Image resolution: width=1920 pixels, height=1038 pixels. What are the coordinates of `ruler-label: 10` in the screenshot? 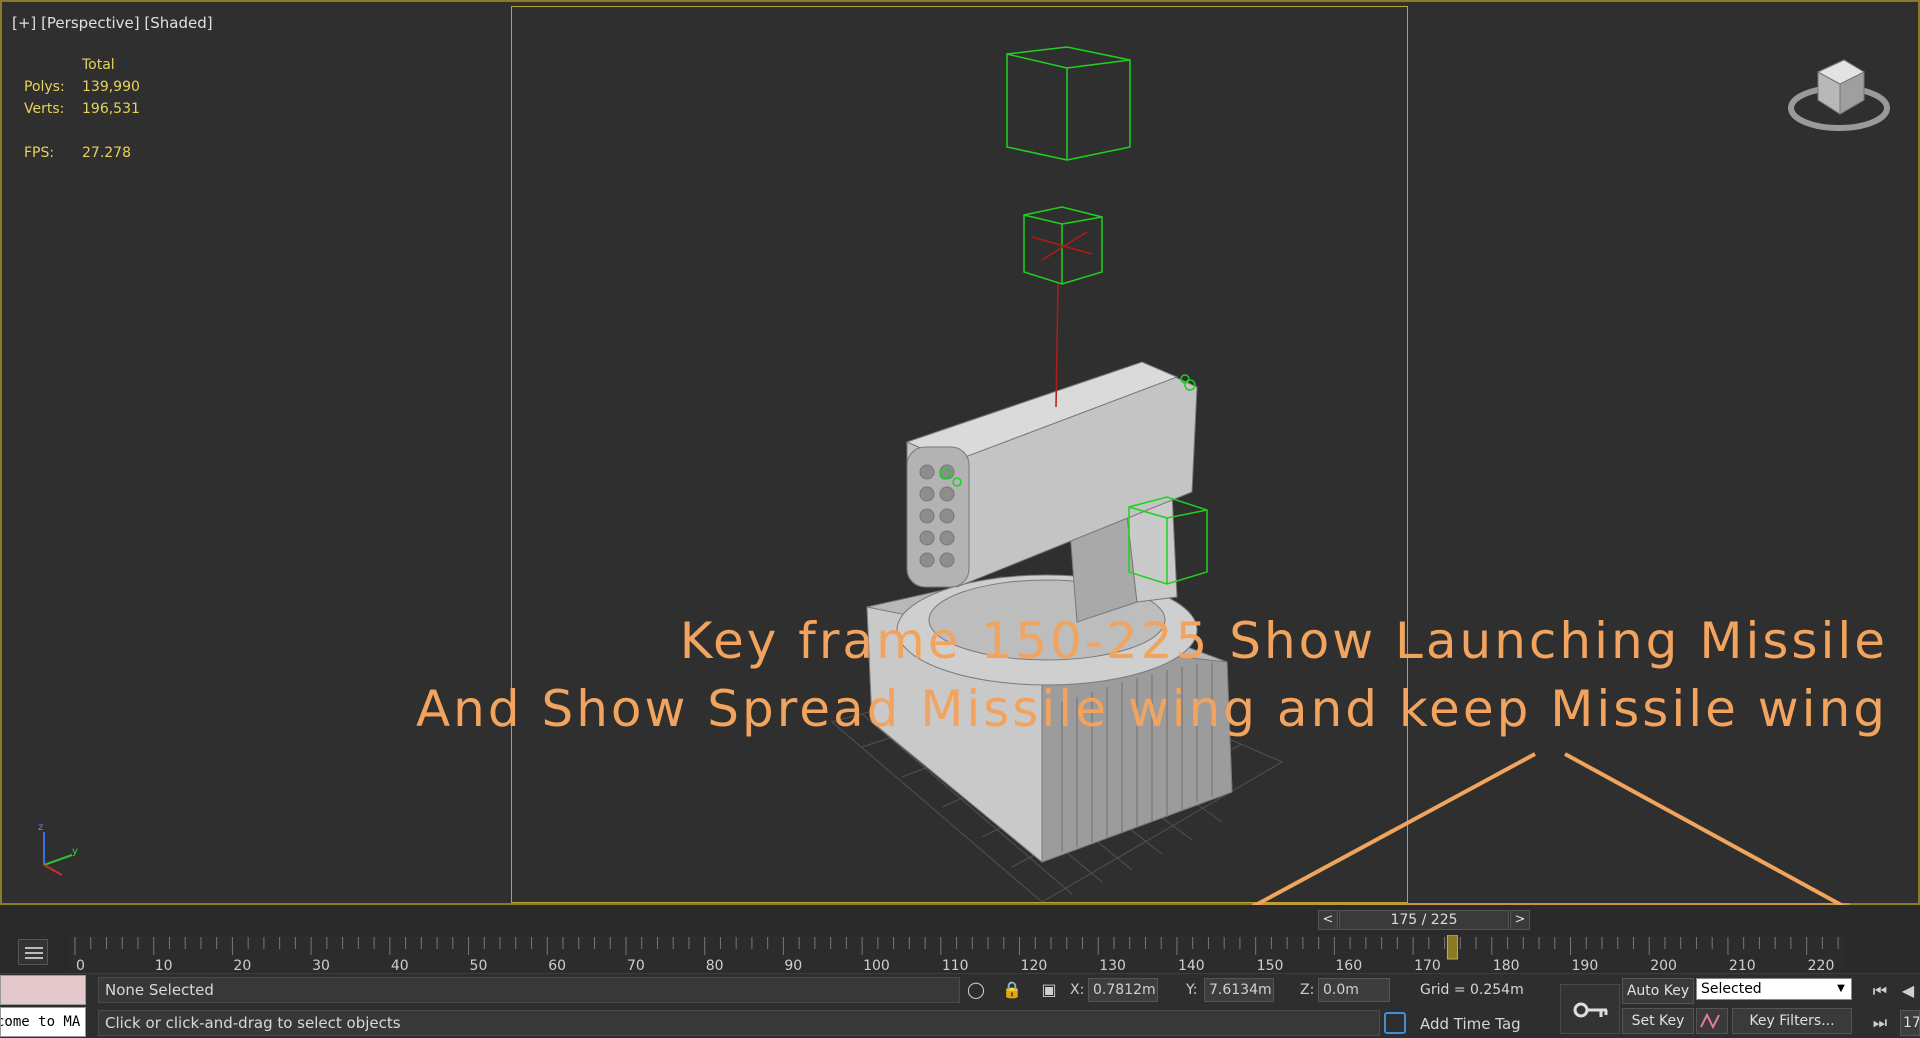 It's located at (164, 965).